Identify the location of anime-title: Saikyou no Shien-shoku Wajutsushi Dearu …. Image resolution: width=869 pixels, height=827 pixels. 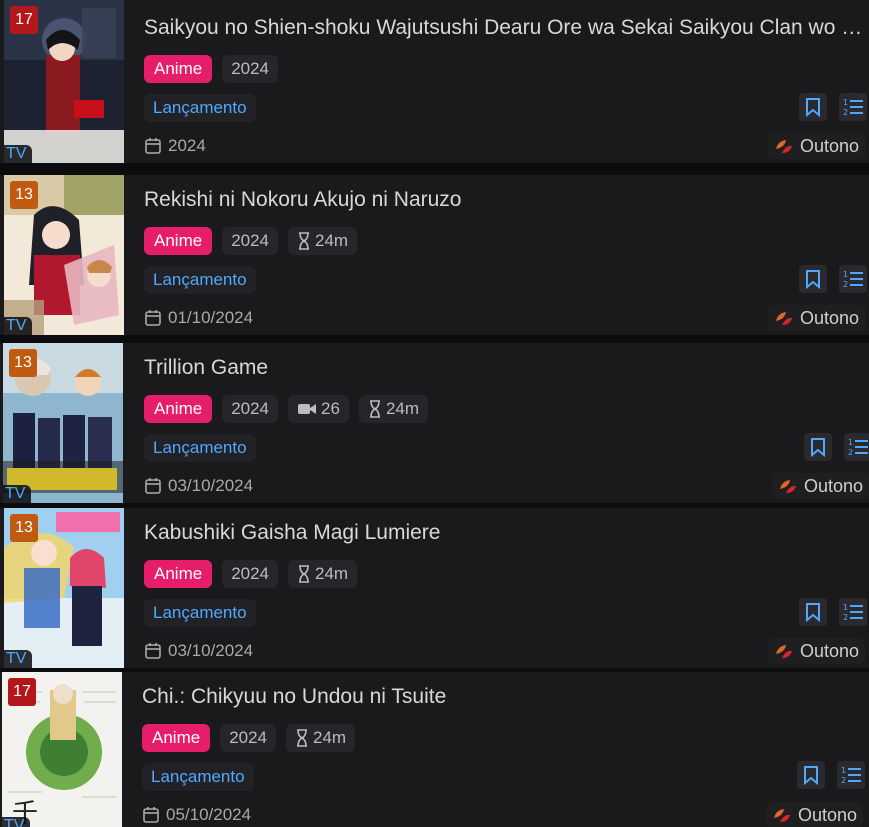
(504, 28).